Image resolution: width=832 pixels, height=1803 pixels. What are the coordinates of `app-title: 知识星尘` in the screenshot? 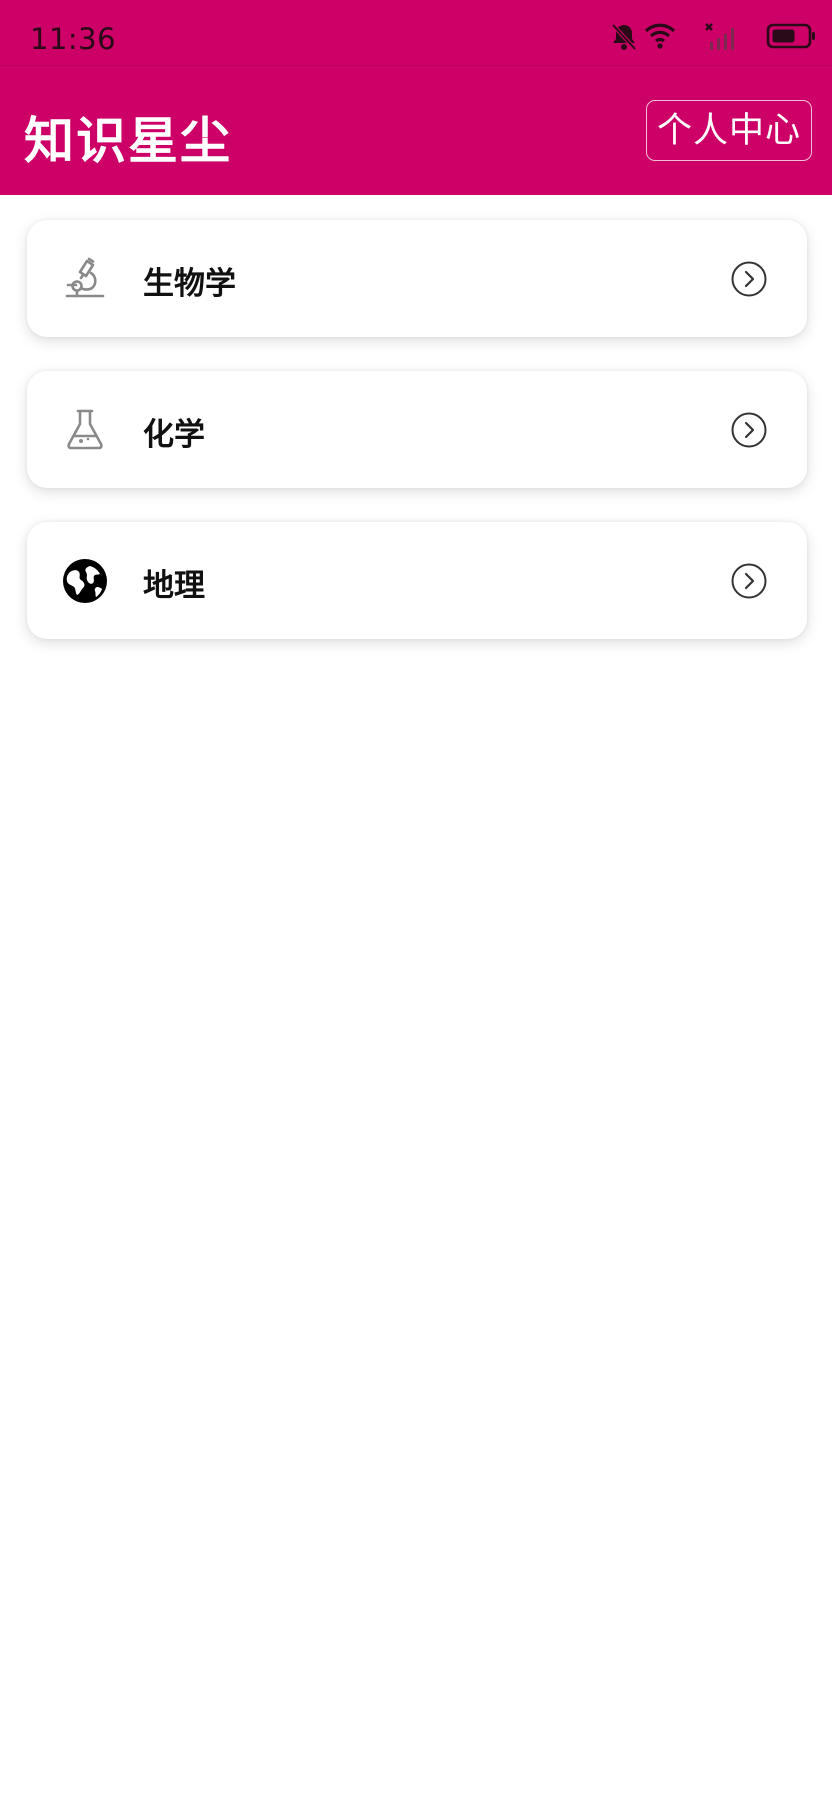 It's located at (128, 141).